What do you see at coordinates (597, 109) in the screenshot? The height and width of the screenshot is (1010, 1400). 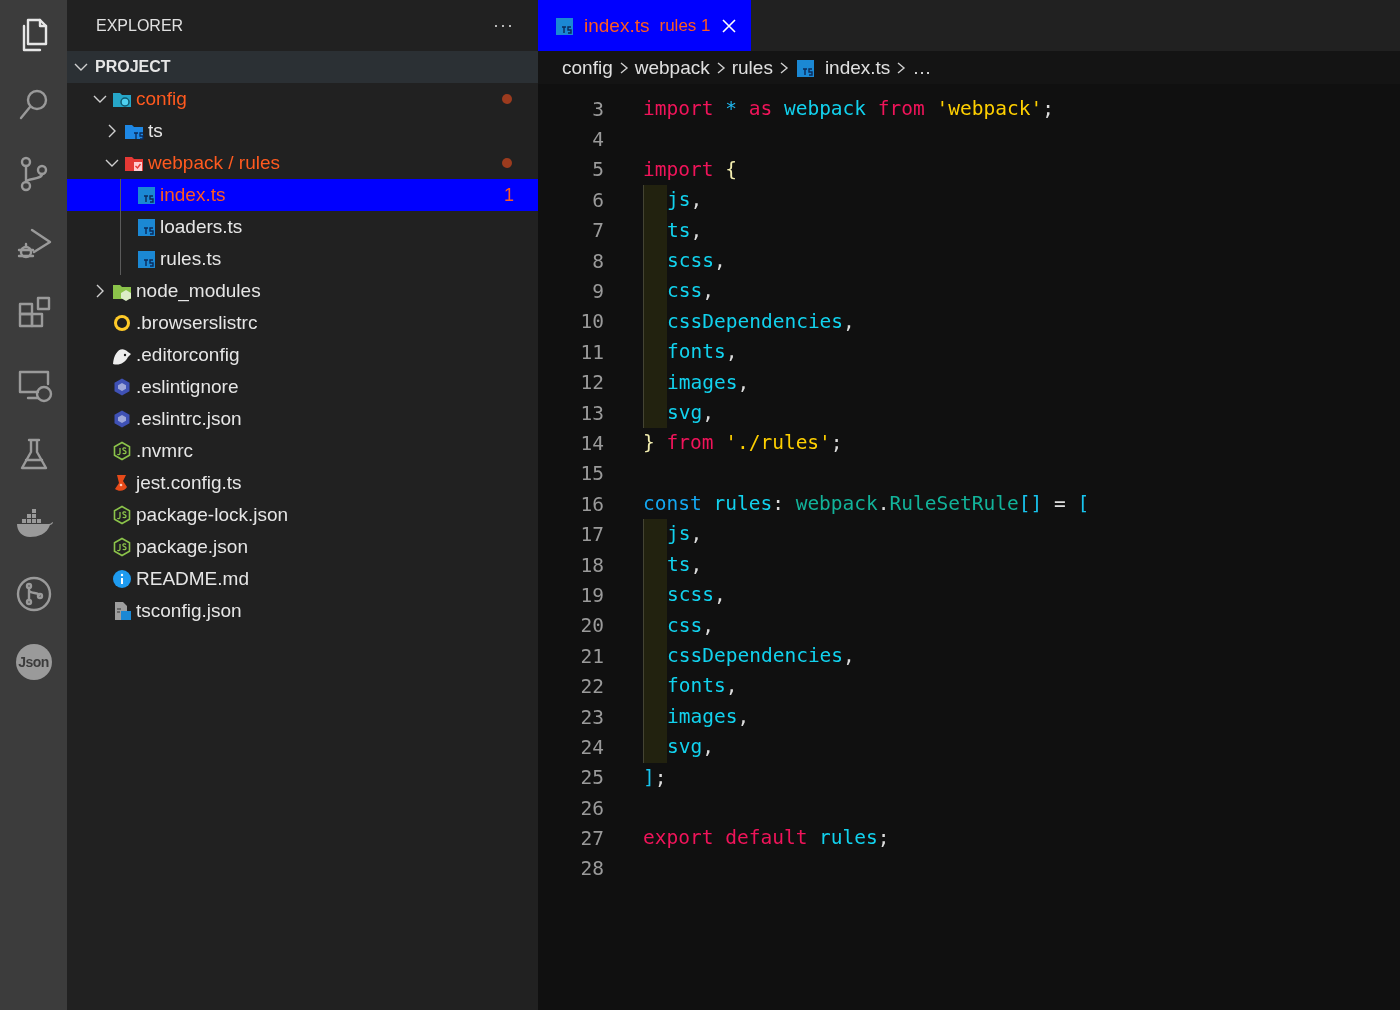 I see `line-number: 3` at bounding box center [597, 109].